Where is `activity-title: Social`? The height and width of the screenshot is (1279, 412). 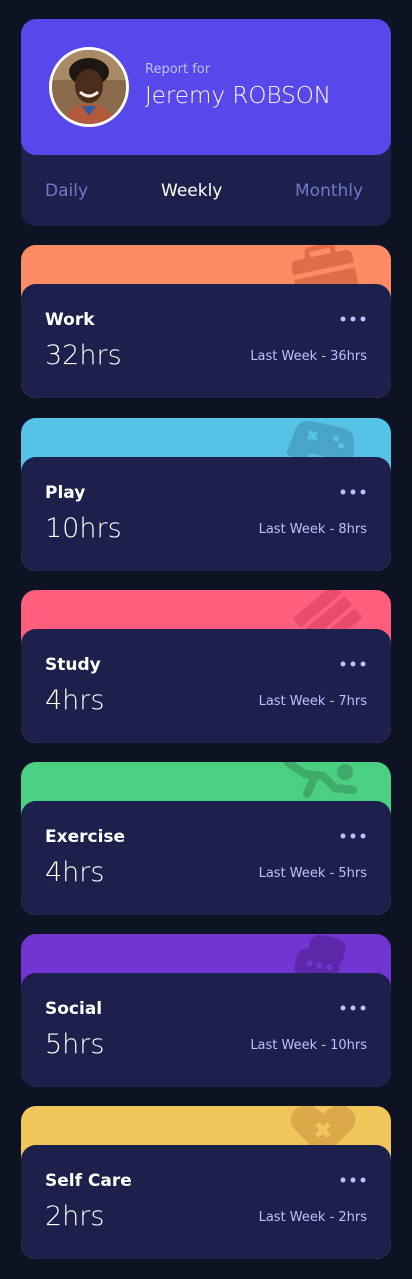
activity-title: Social is located at coordinates (74, 1009).